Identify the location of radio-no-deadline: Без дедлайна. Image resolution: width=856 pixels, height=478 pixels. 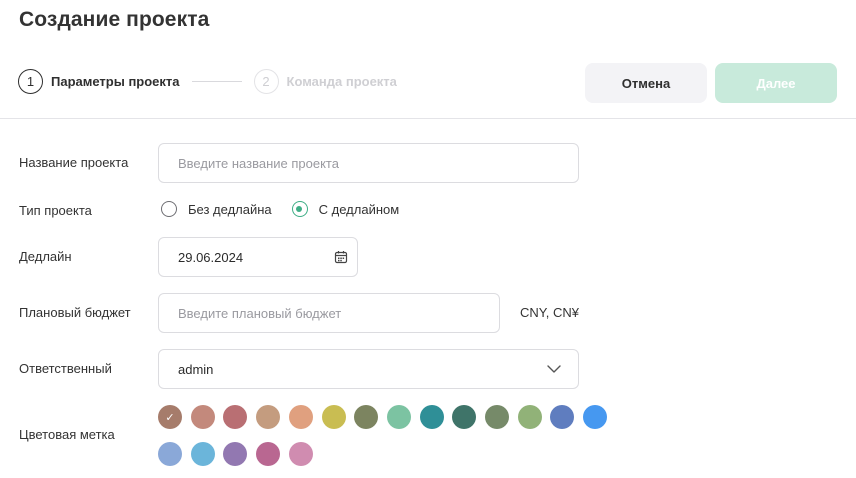
(216, 209).